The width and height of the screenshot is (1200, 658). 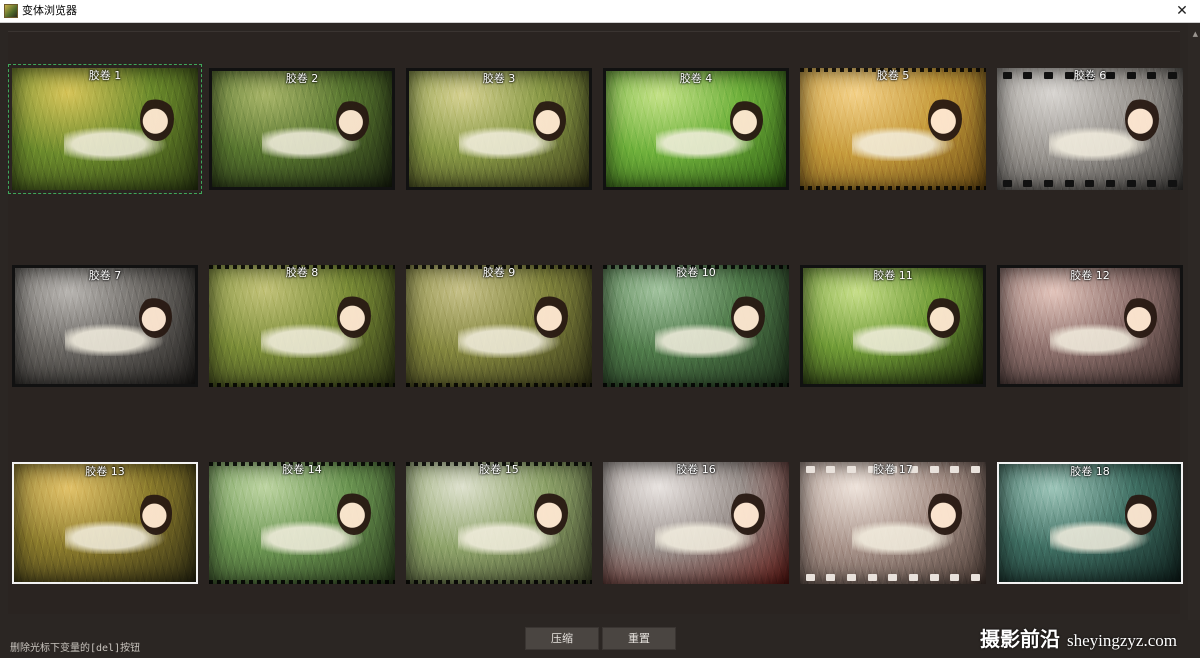 What do you see at coordinates (75, 648) in the screenshot?
I see `status-hint: 删除光标下变量的[del]按钮` at bounding box center [75, 648].